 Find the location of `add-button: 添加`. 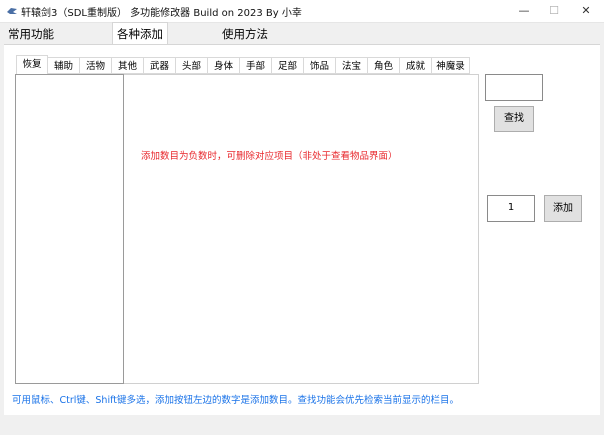

add-button: 添加 is located at coordinates (563, 208).